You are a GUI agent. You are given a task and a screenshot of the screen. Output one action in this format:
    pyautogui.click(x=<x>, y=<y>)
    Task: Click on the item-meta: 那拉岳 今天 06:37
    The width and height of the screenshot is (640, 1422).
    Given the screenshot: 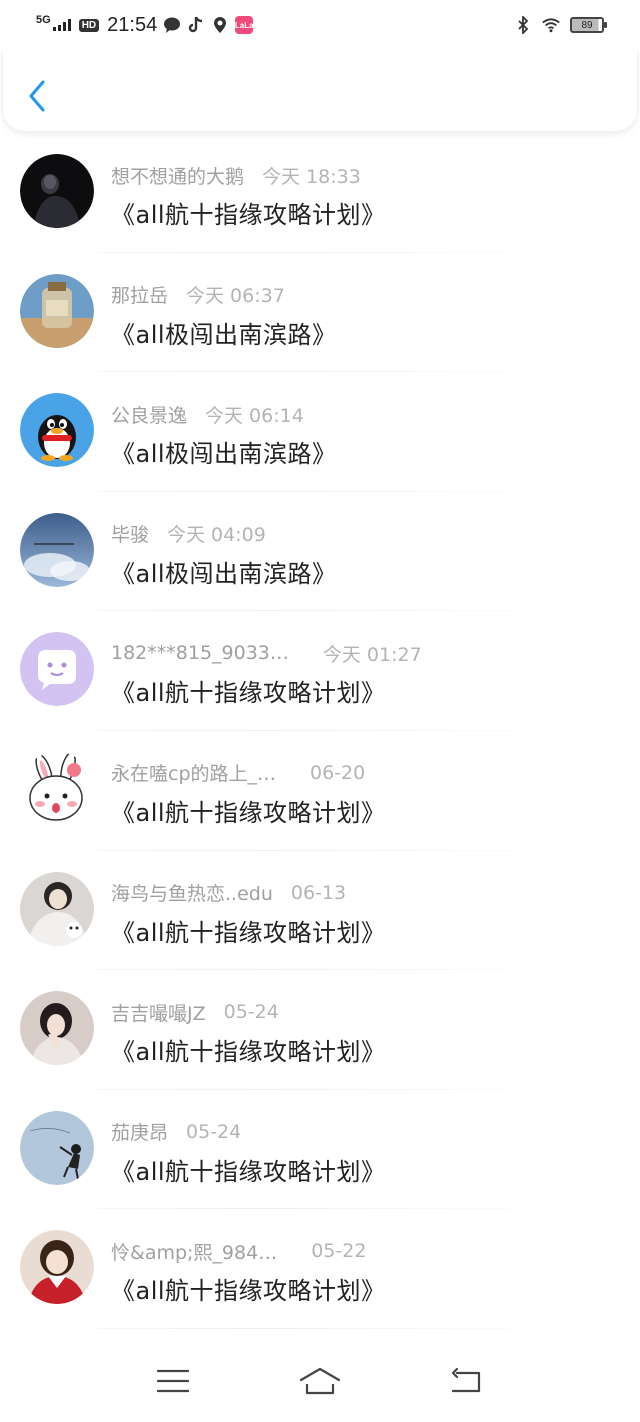 What is the action you would take?
    pyautogui.click(x=198, y=295)
    